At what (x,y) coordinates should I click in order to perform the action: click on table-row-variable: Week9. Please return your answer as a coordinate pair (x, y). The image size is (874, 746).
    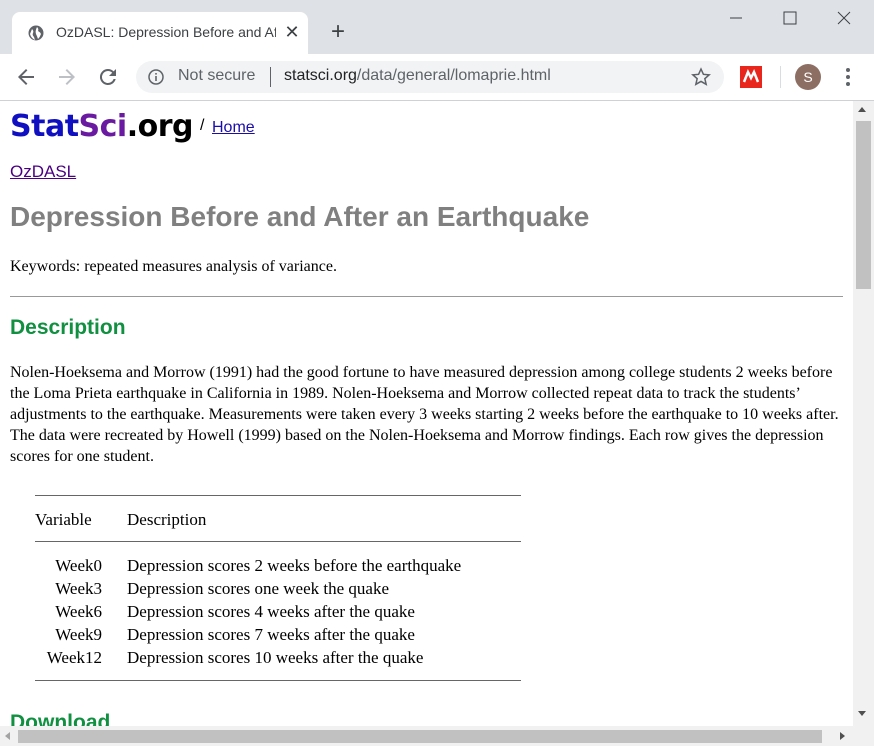
    Looking at the image, I should click on (78, 634).